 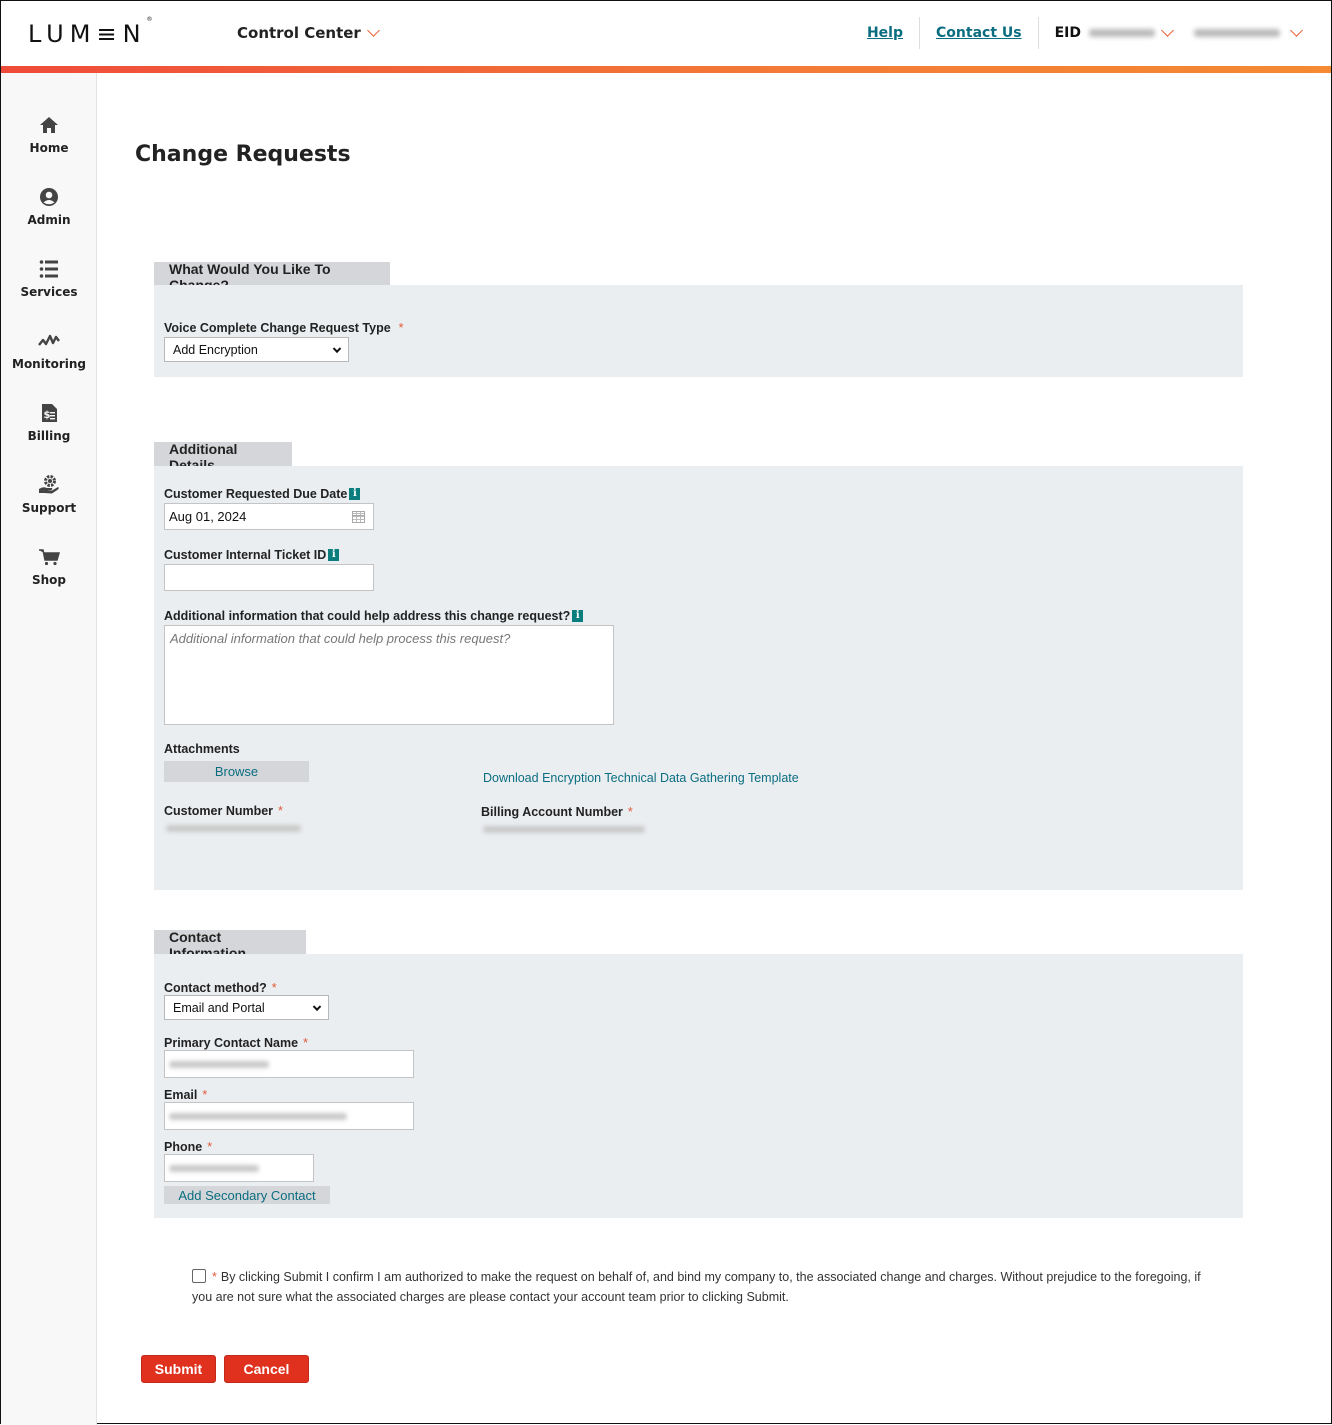 I want to click on phone-input, so click(x=239, y=1168).